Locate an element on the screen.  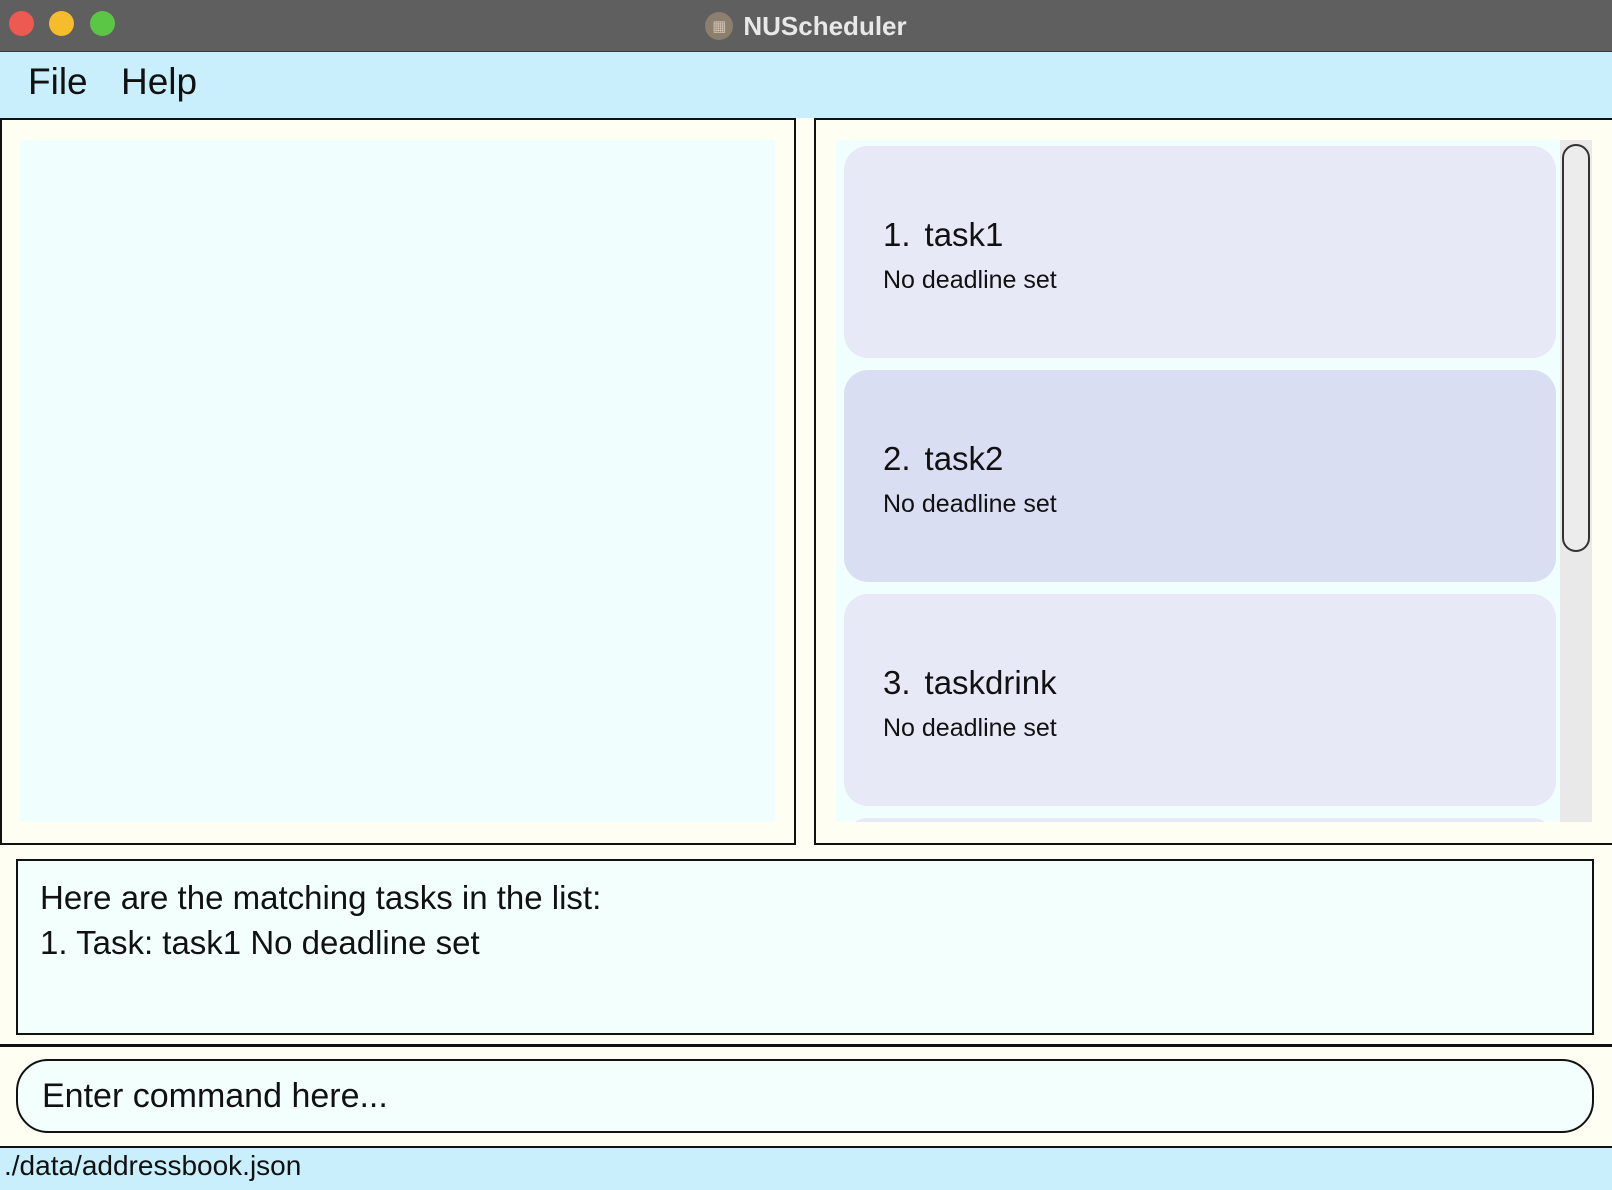
calendar-icon: ▦ is located at coordinates (719, 26).